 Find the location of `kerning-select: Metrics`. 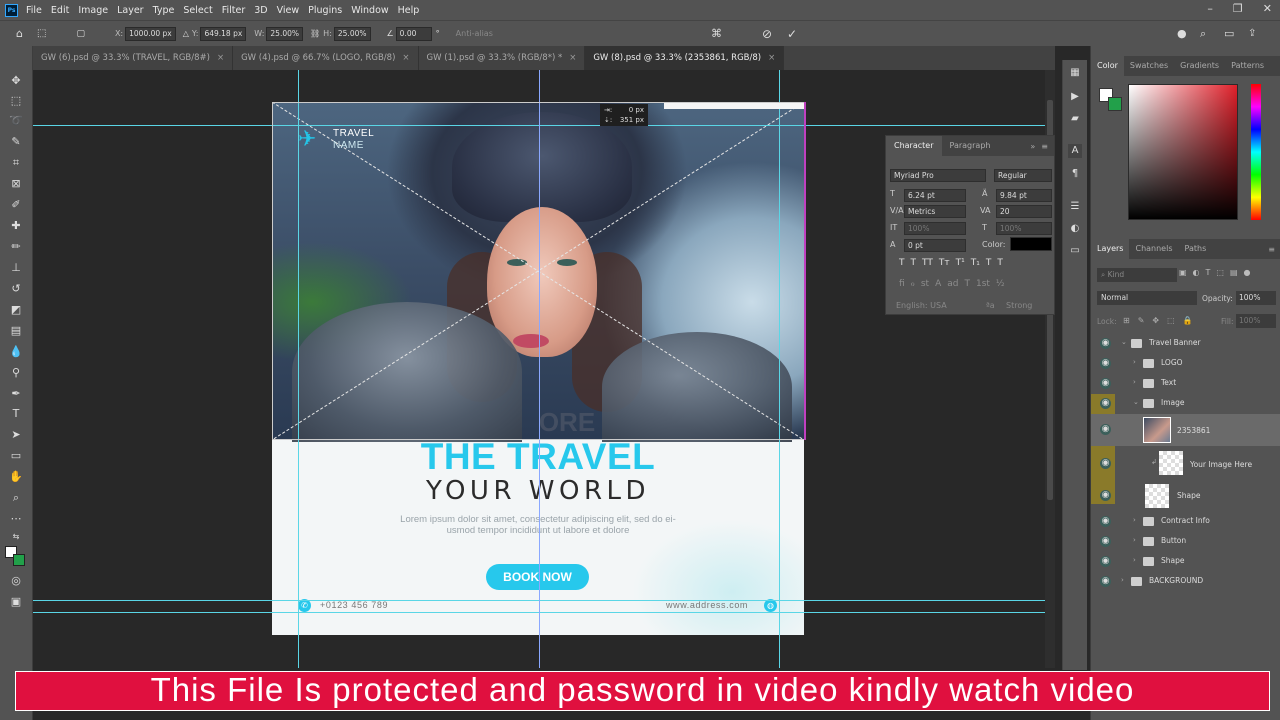

kerning-select: Metrics is located at coordinates (935, 211).